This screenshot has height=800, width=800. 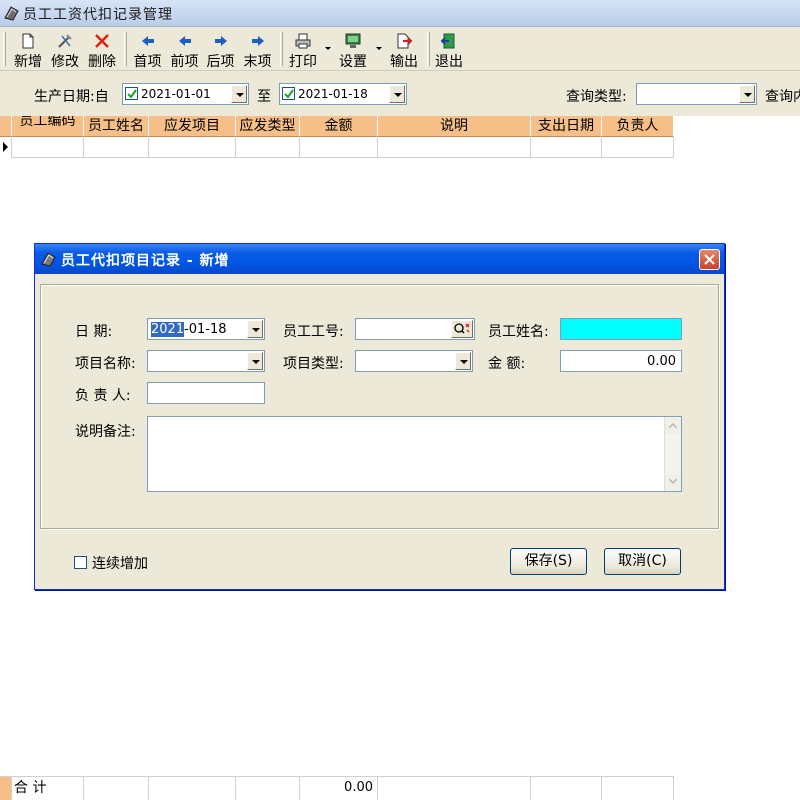 What do you see at coordinates (343, 94) in the screenshot?
I see `date-to-picker: 2021-01-18` at bounding box center [343, 94].